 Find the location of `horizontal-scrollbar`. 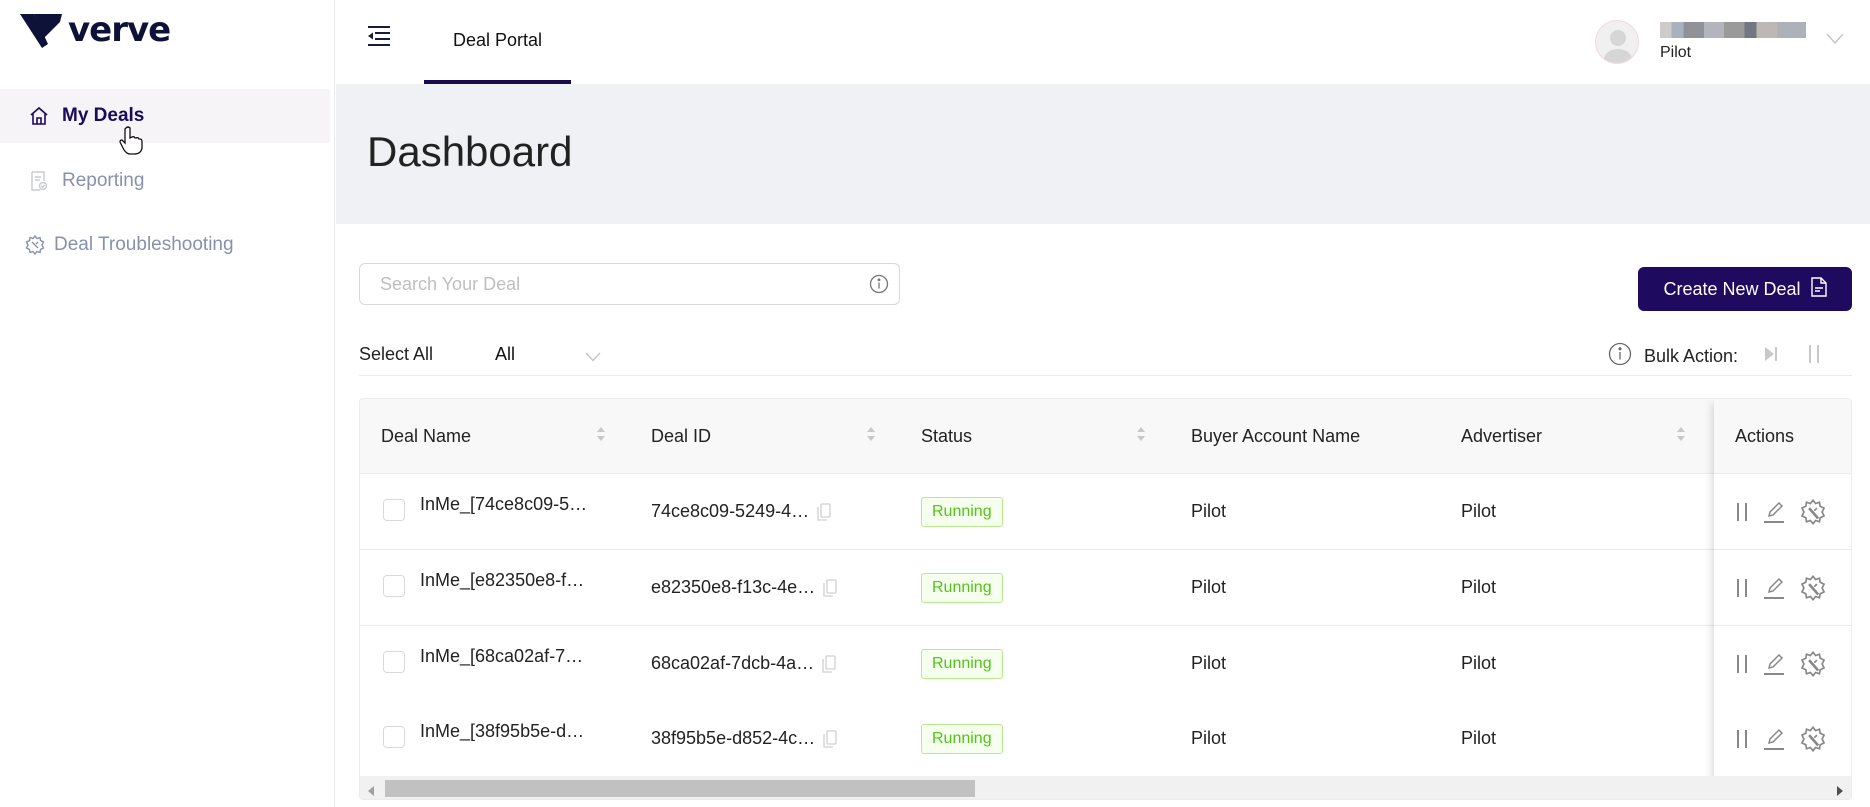

horizontal-scrollbar is located at coordinates (1105, 787).